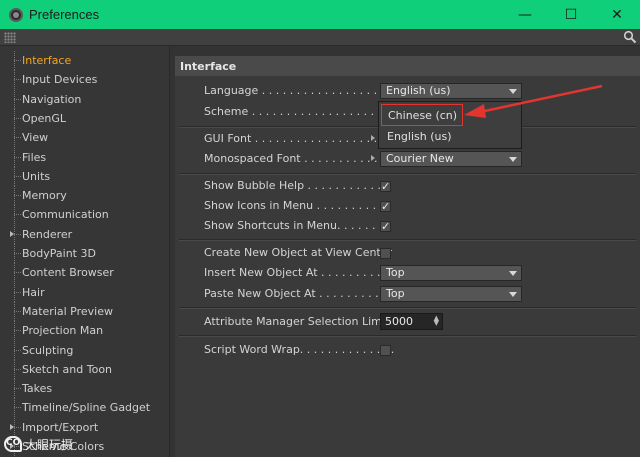 The image size is (640, 457). What do you see at coordinates (59, 253) in the screenshot?
I see `sidebar-item-label: BodyPaint 3D` at bounding box center [59, 253].